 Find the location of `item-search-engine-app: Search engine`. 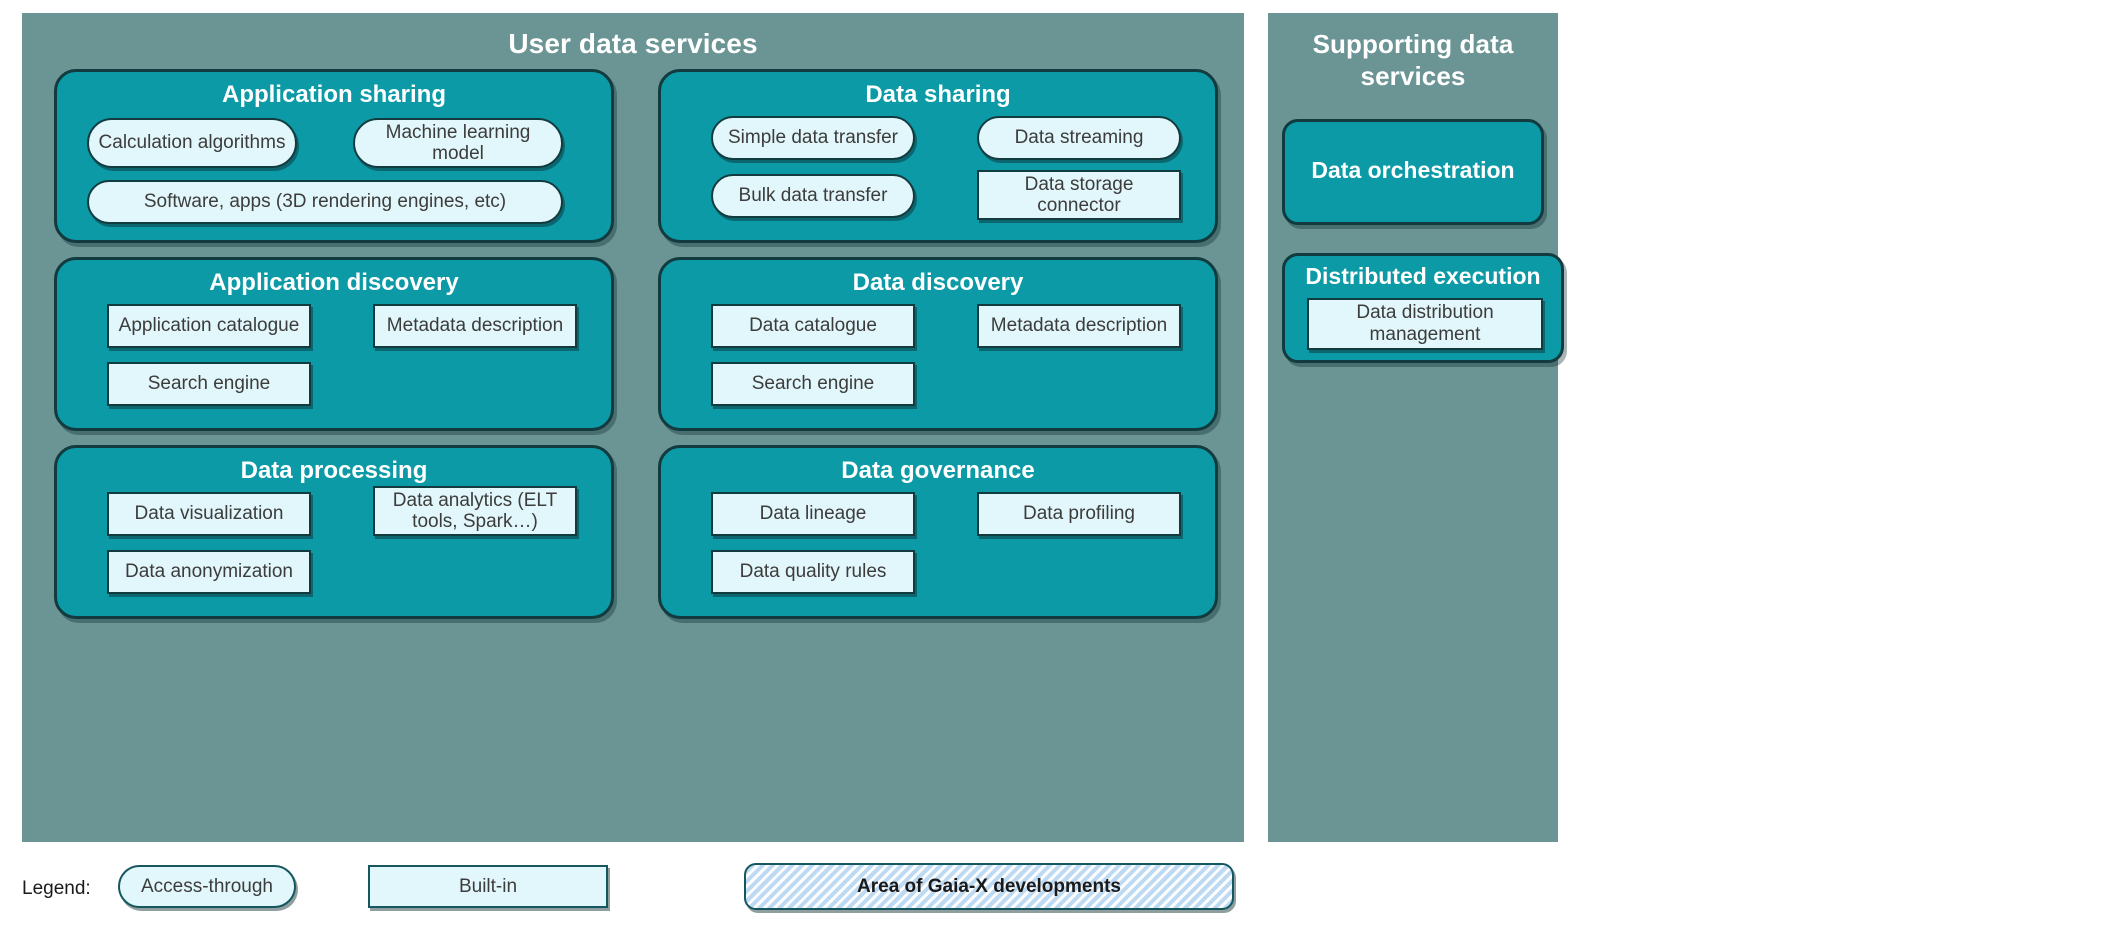

item-search-engine-app: Search engine is located at coordinates (209, 384).